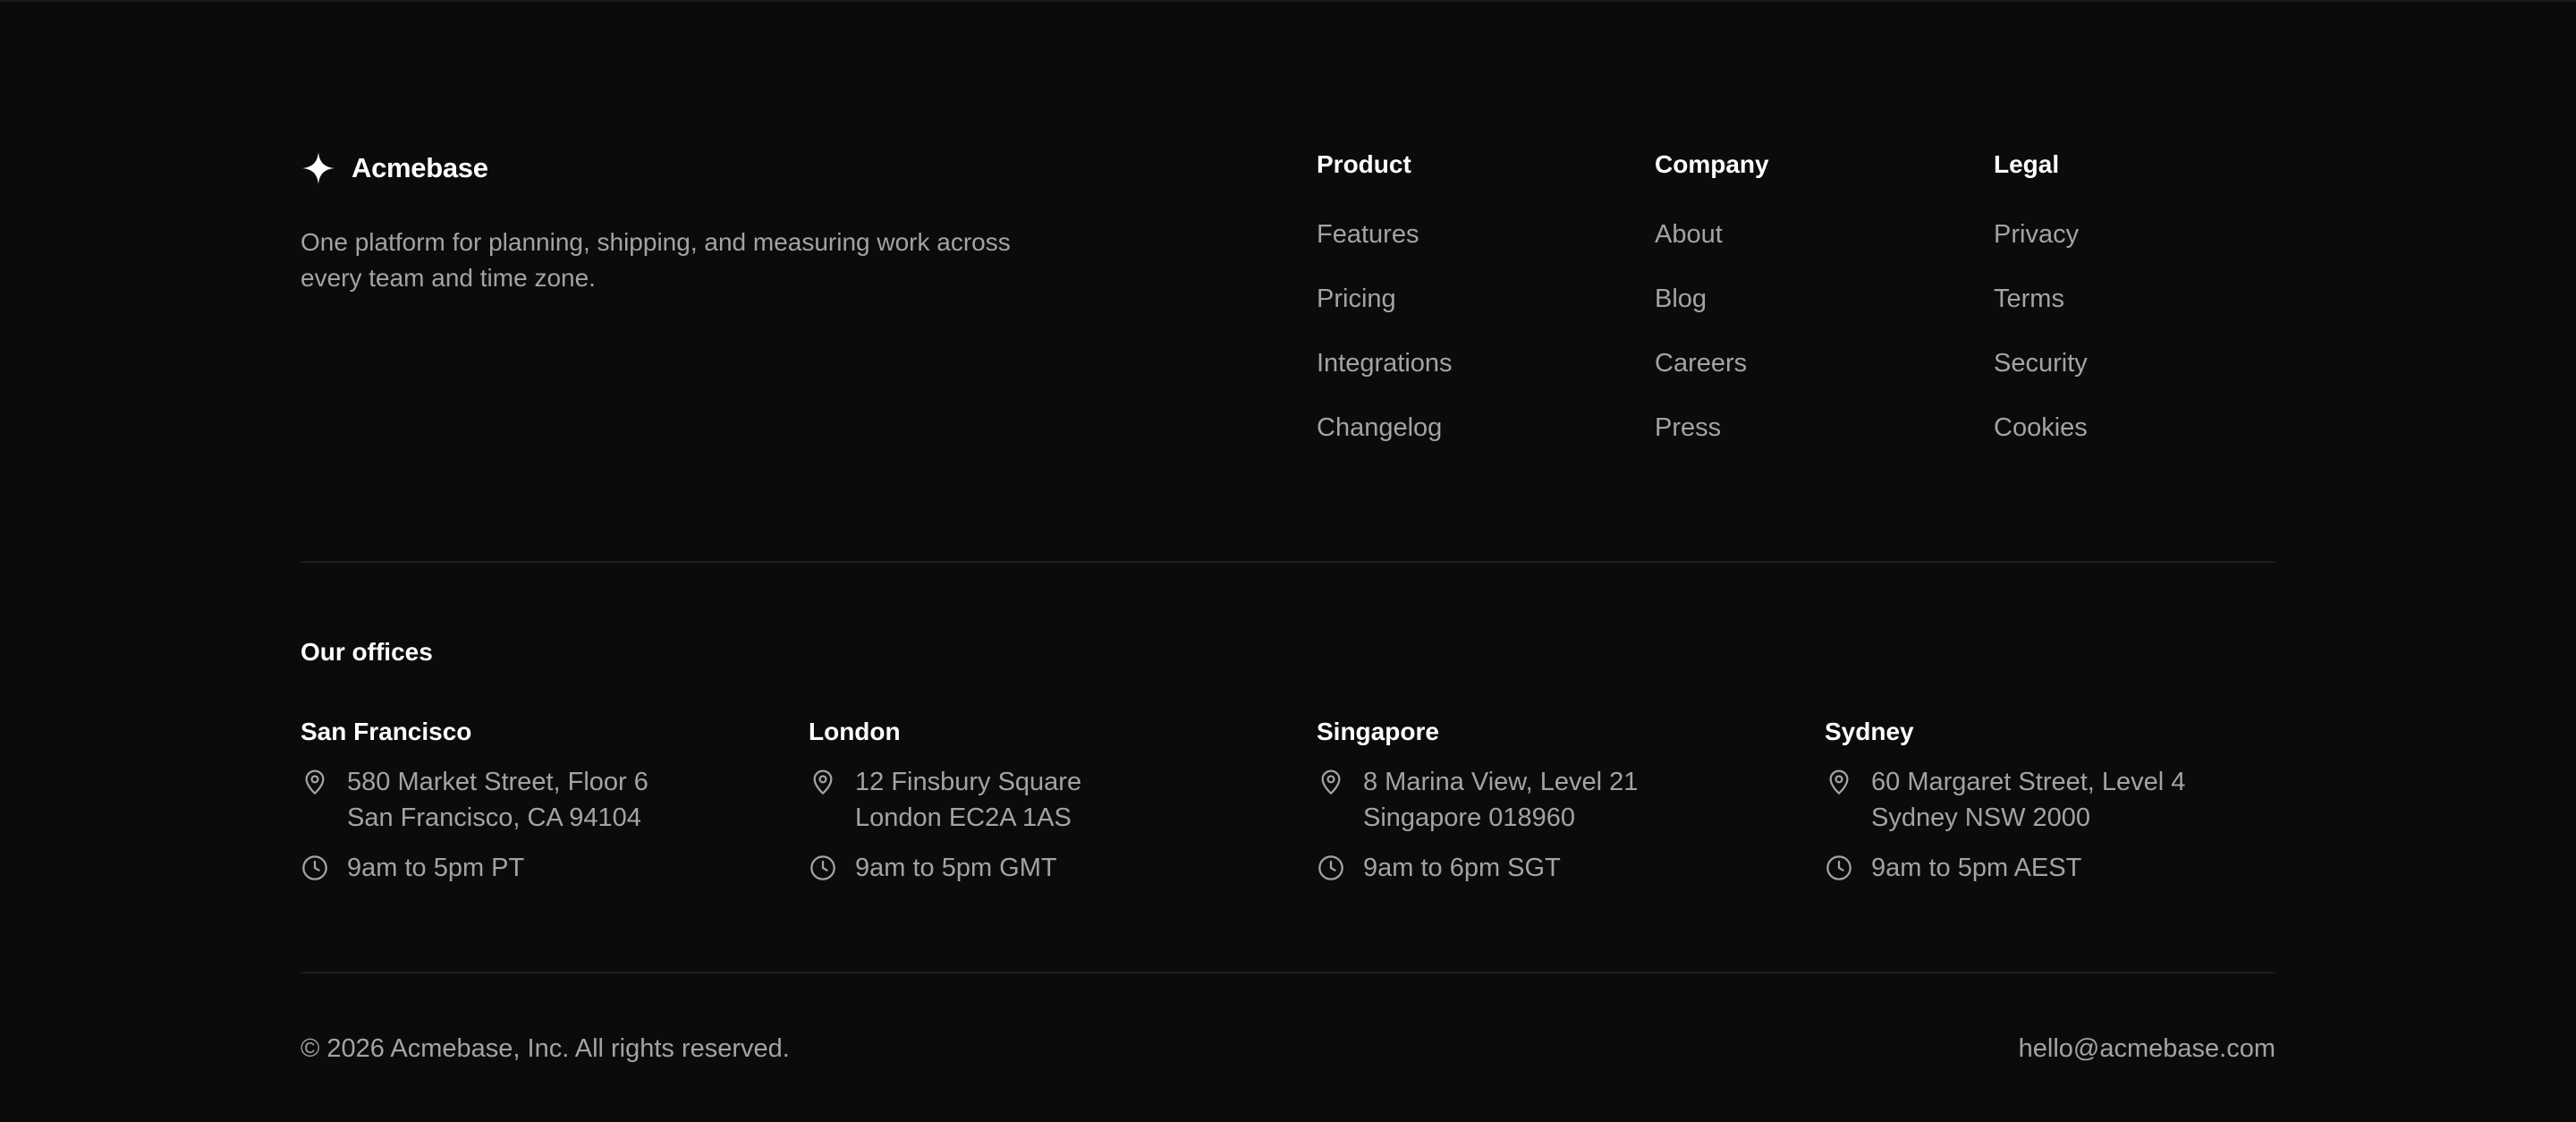  I want to click on office-hours: 9am to 5pm PT, so click(551, 868).